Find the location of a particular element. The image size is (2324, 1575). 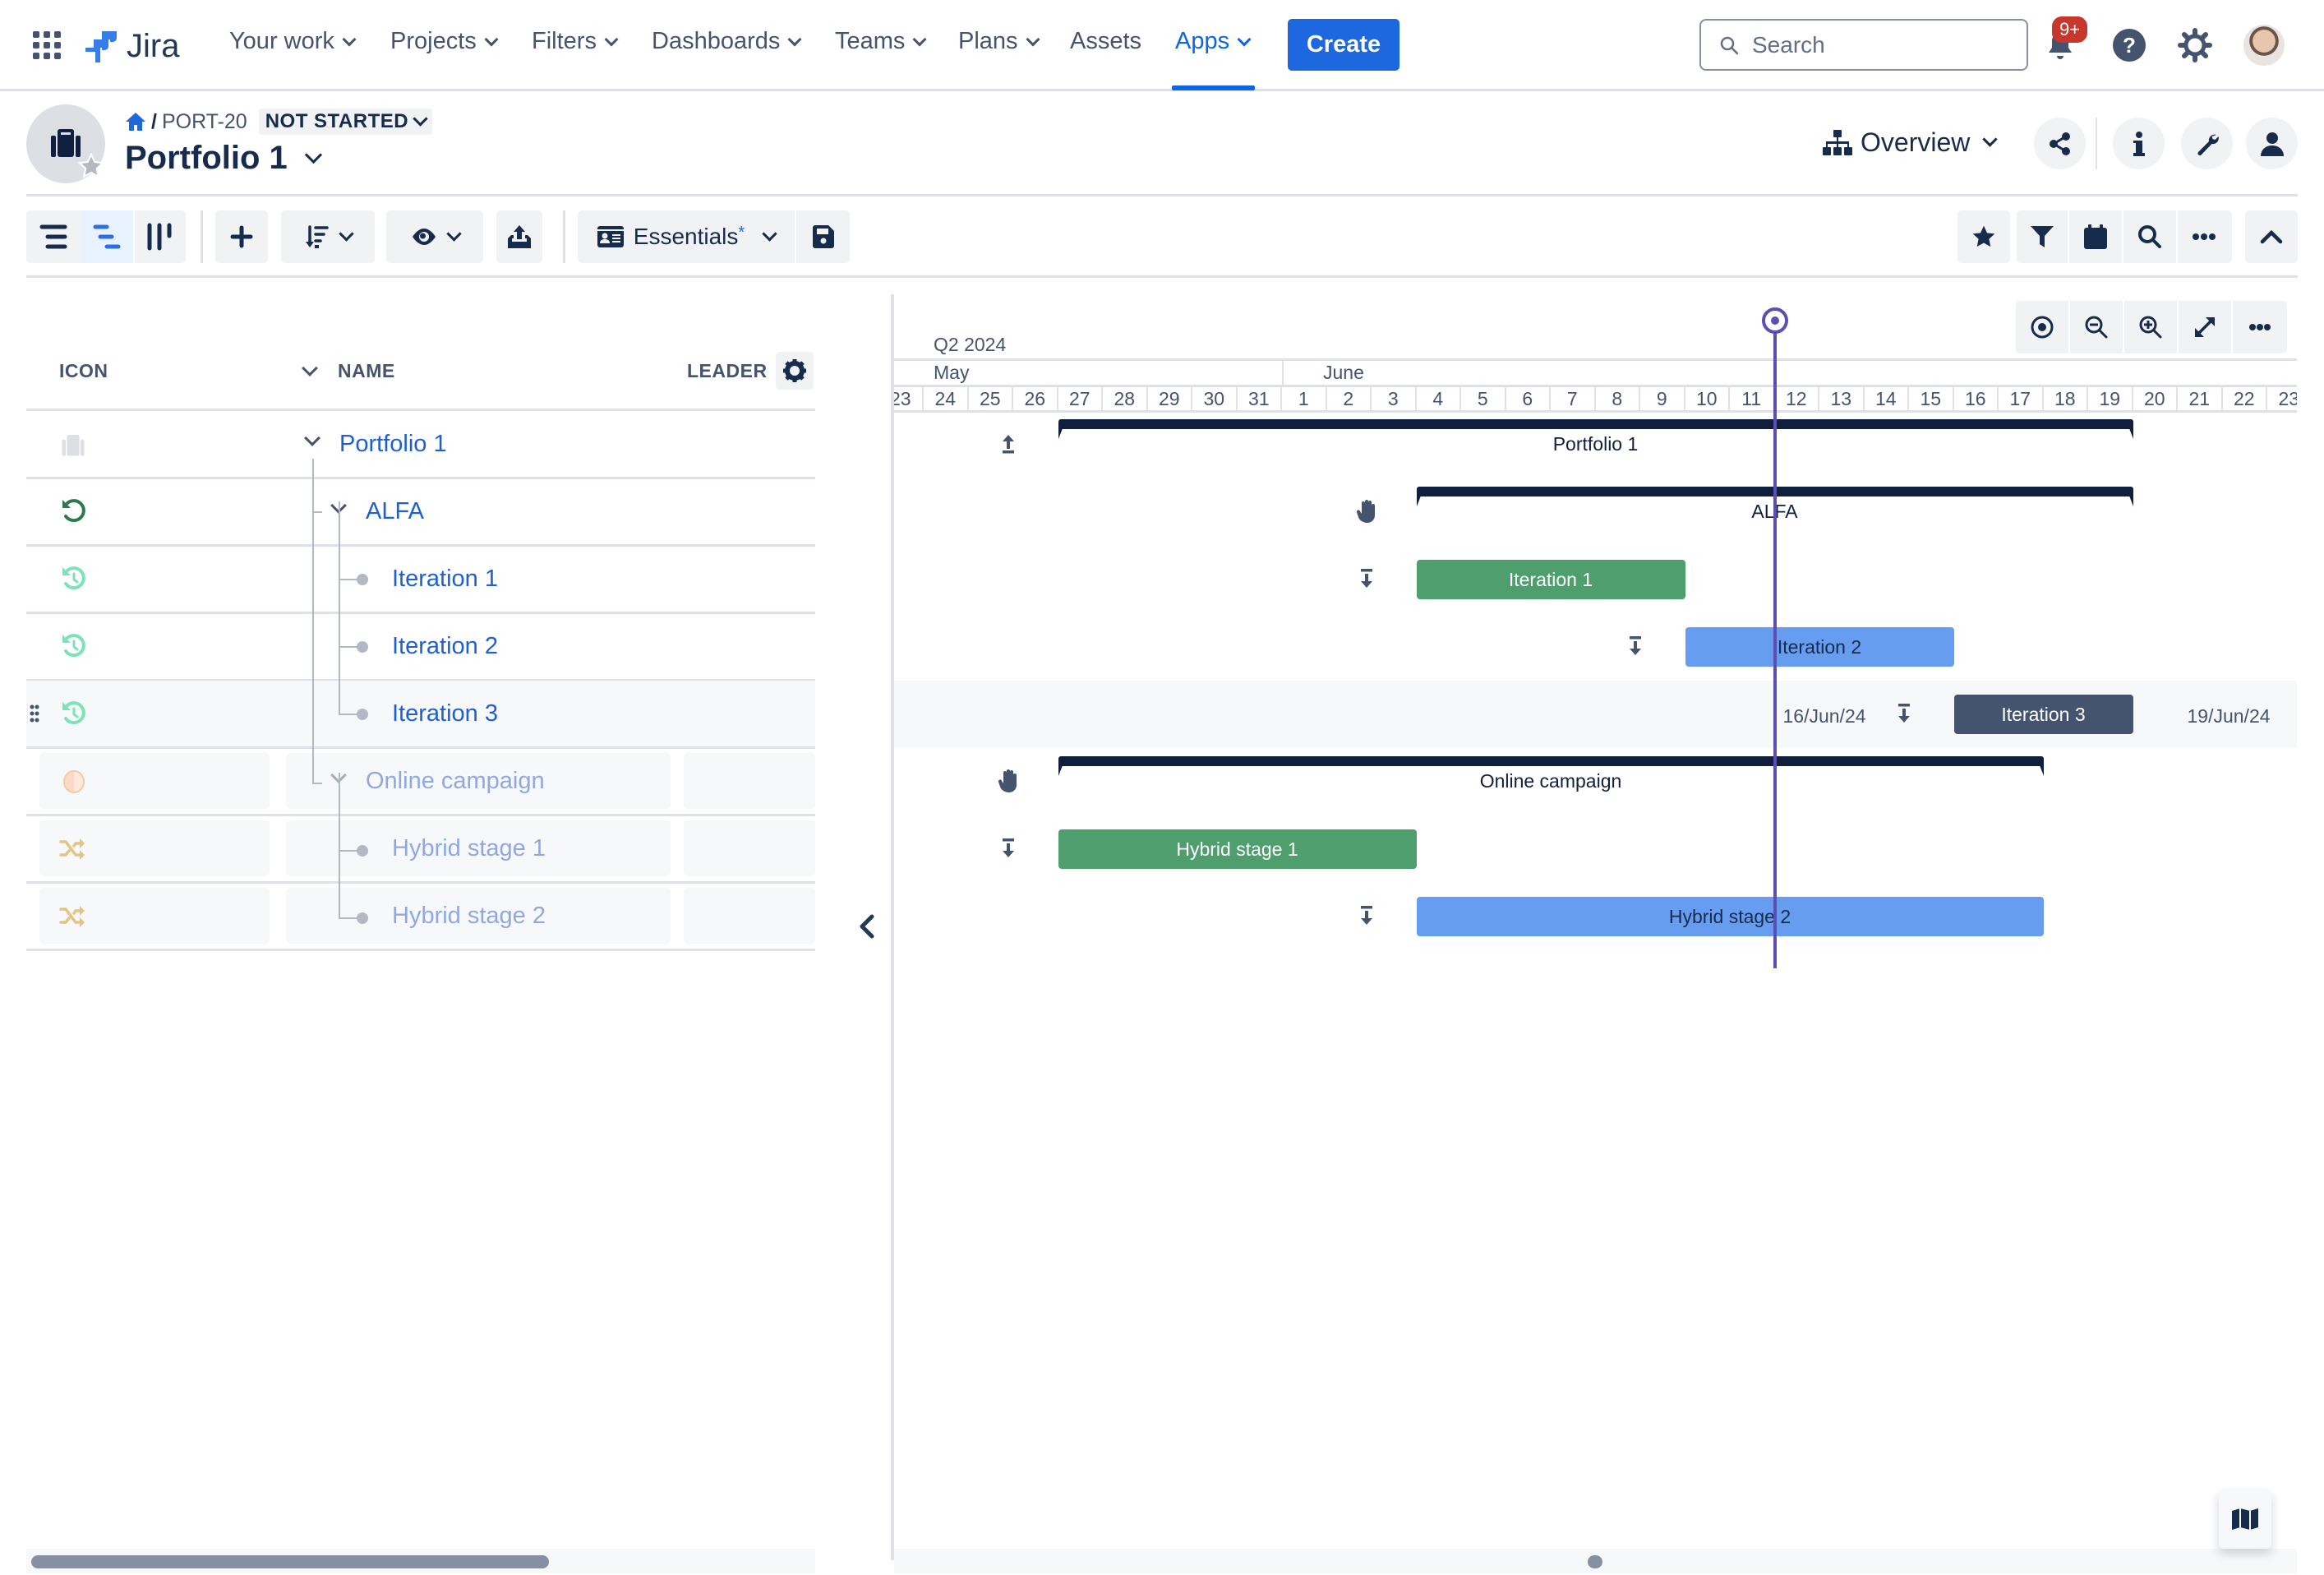

today-marker-icon is located at coordinates (1774, 320).